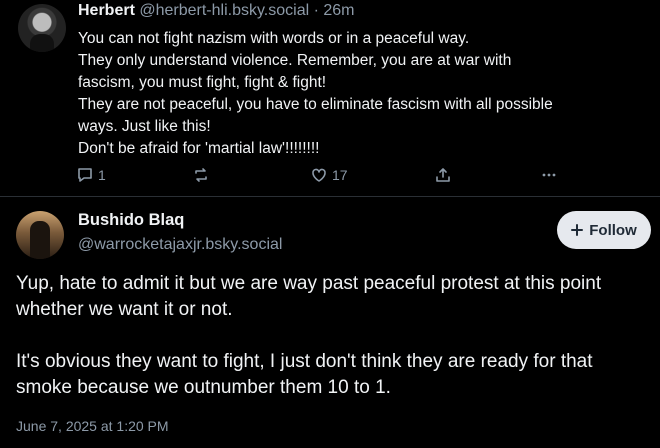 The height and width of the screenshot is (448, 660). What do you see at coordinates (340, 175) in the screenshot?
I see `like-count: 17` at bounding box center [340, 175].